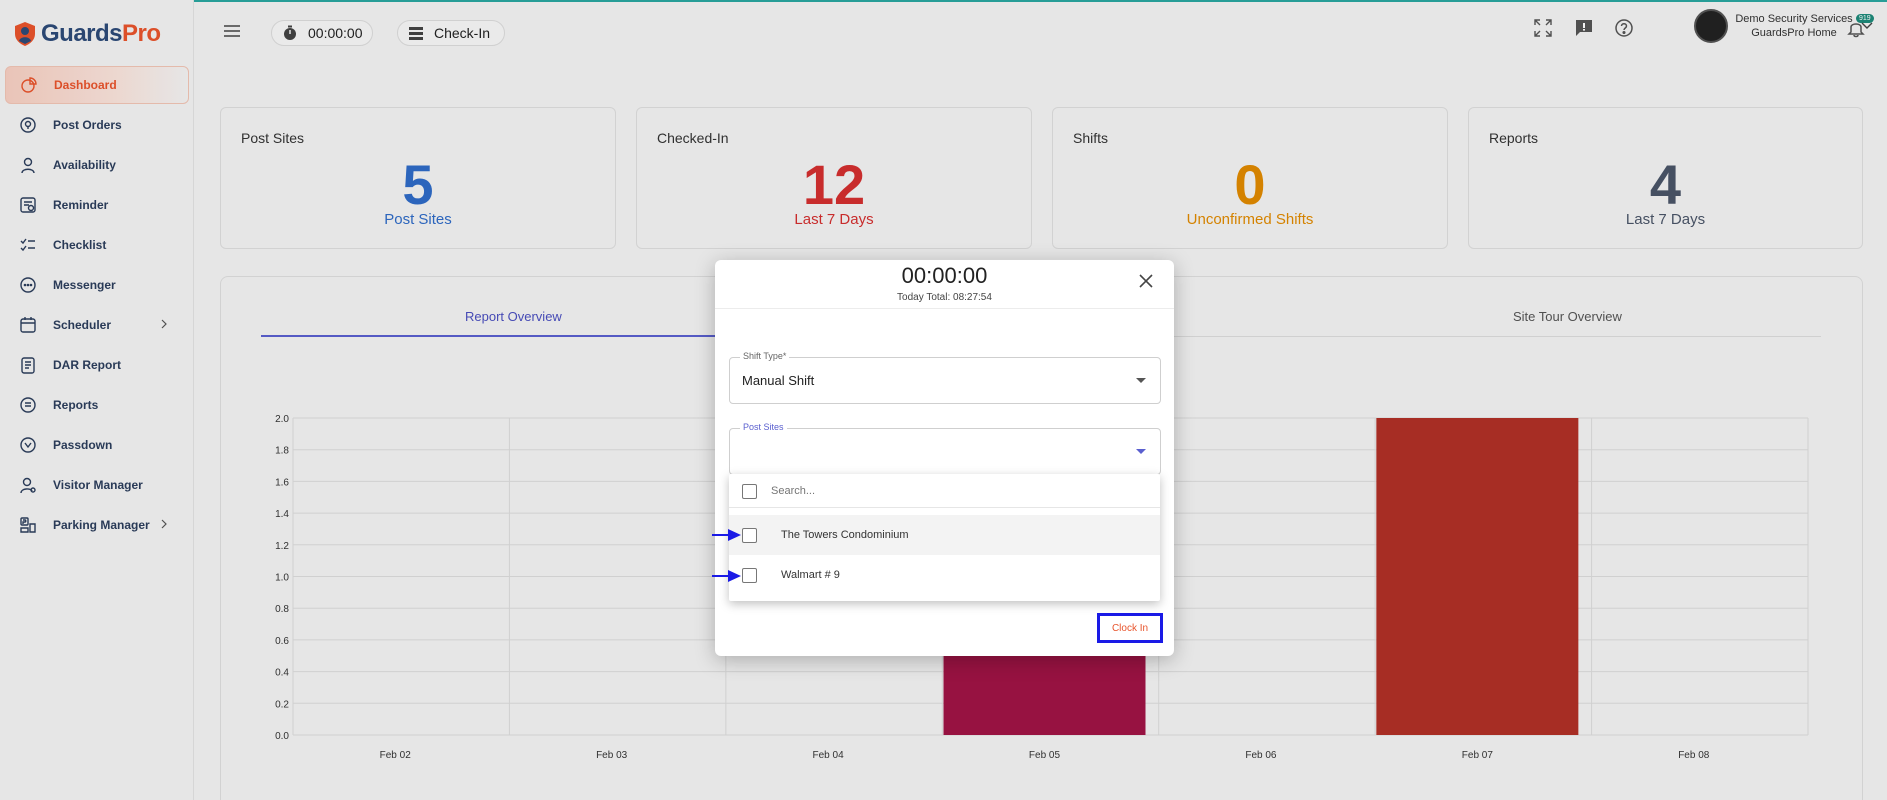 The height and width of the screenshot is (800, 1887). What do you see at coordinates (778, 380) in the screenshot?
I see `shift-type-value: Manual Shift` at bounding box center [778, 380].